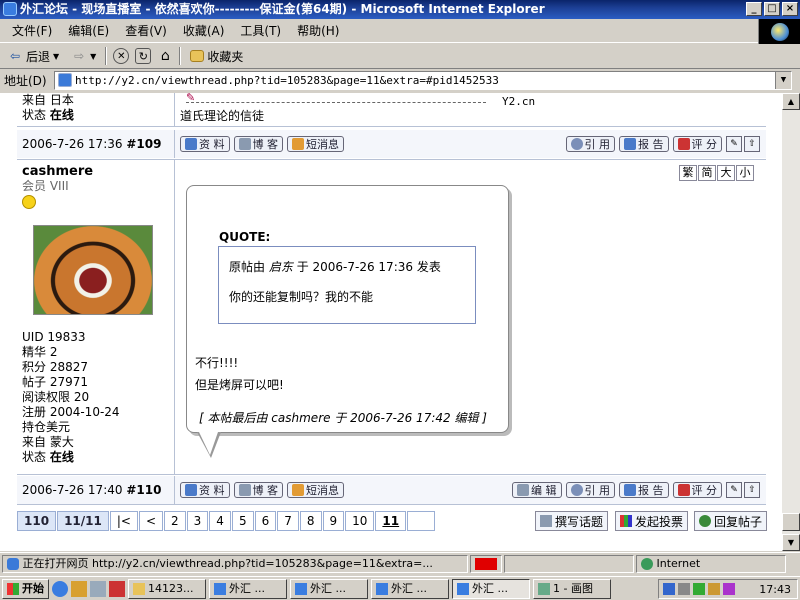 Image resolution: width=800 pixels, height=600 pixels. I want to click on menu-edit: 编辑(E), so click(88, 31).